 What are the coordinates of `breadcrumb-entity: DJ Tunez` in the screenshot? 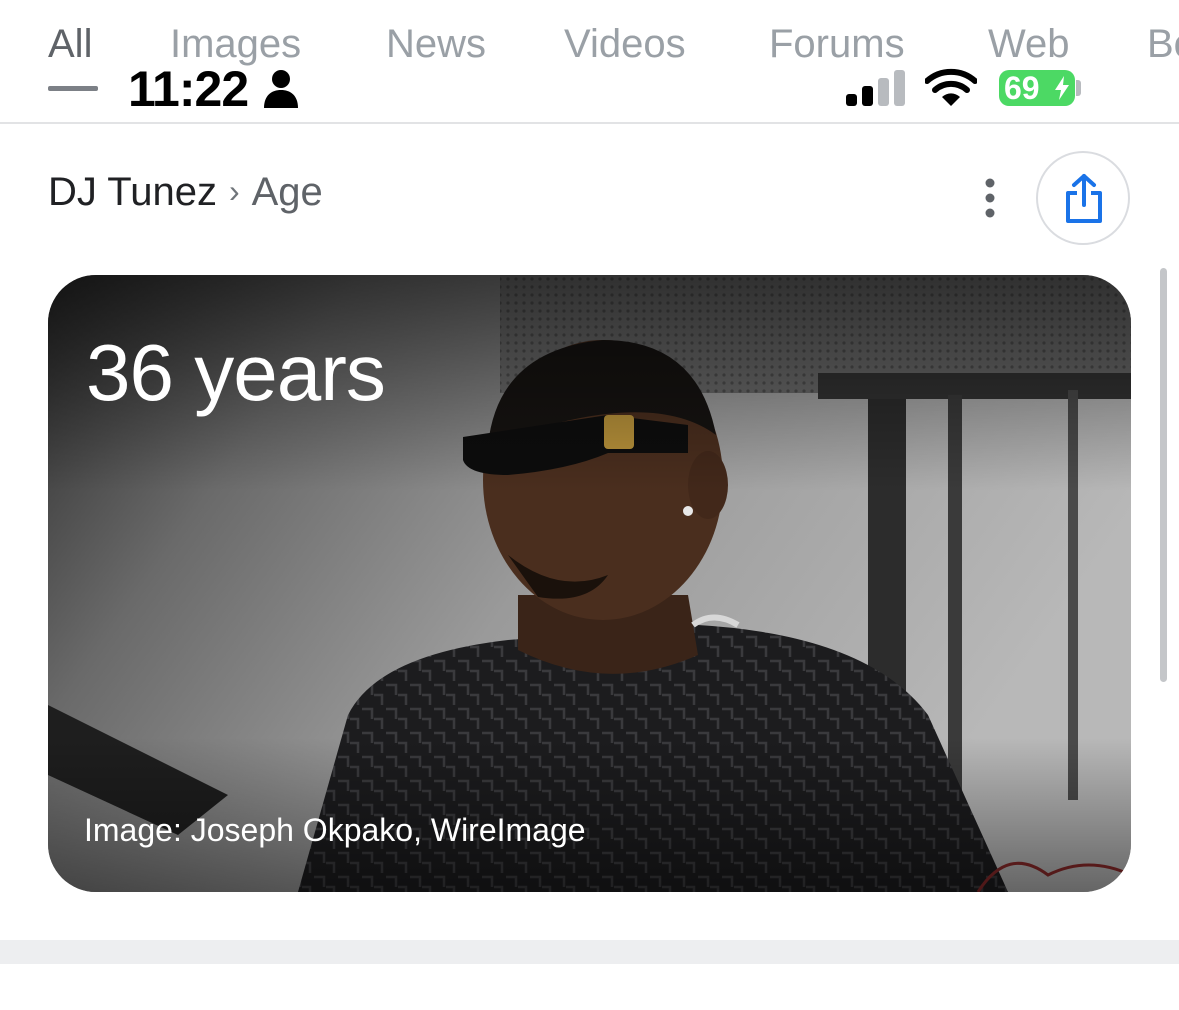 It's located at (132, 192).